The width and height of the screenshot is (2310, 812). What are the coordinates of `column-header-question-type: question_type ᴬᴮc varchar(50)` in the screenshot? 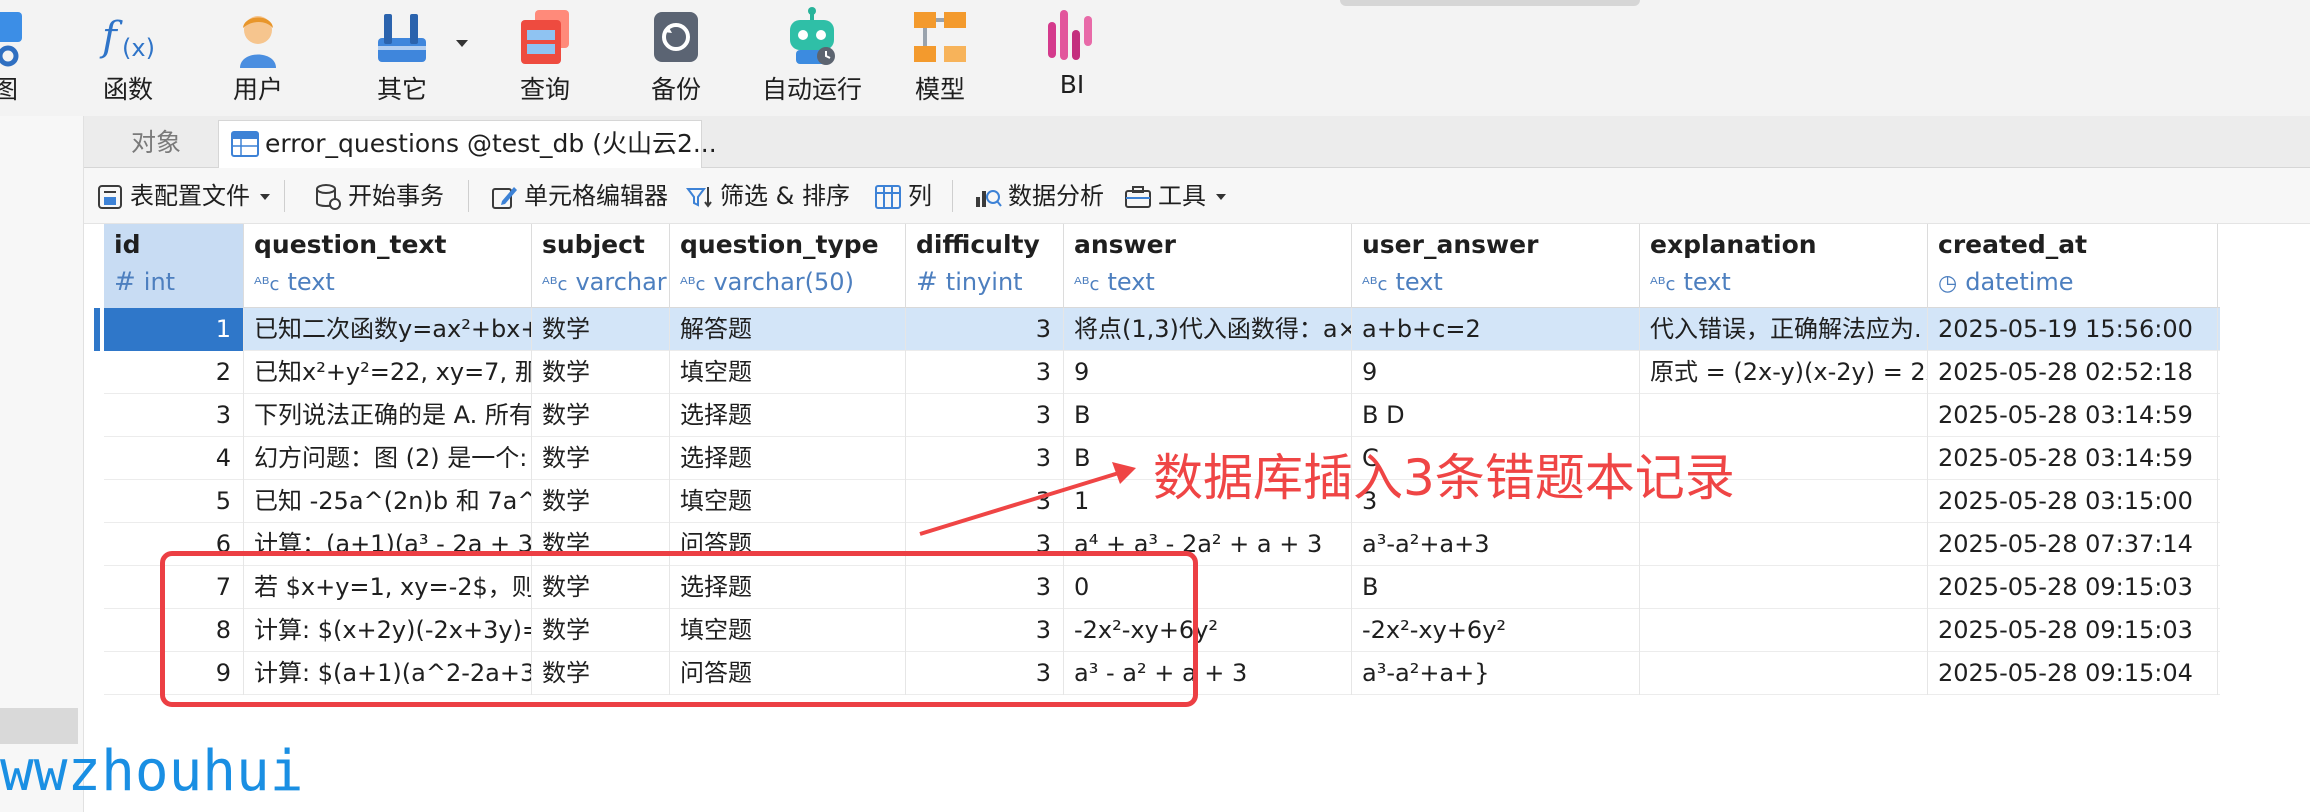 It's located at (788, 266).